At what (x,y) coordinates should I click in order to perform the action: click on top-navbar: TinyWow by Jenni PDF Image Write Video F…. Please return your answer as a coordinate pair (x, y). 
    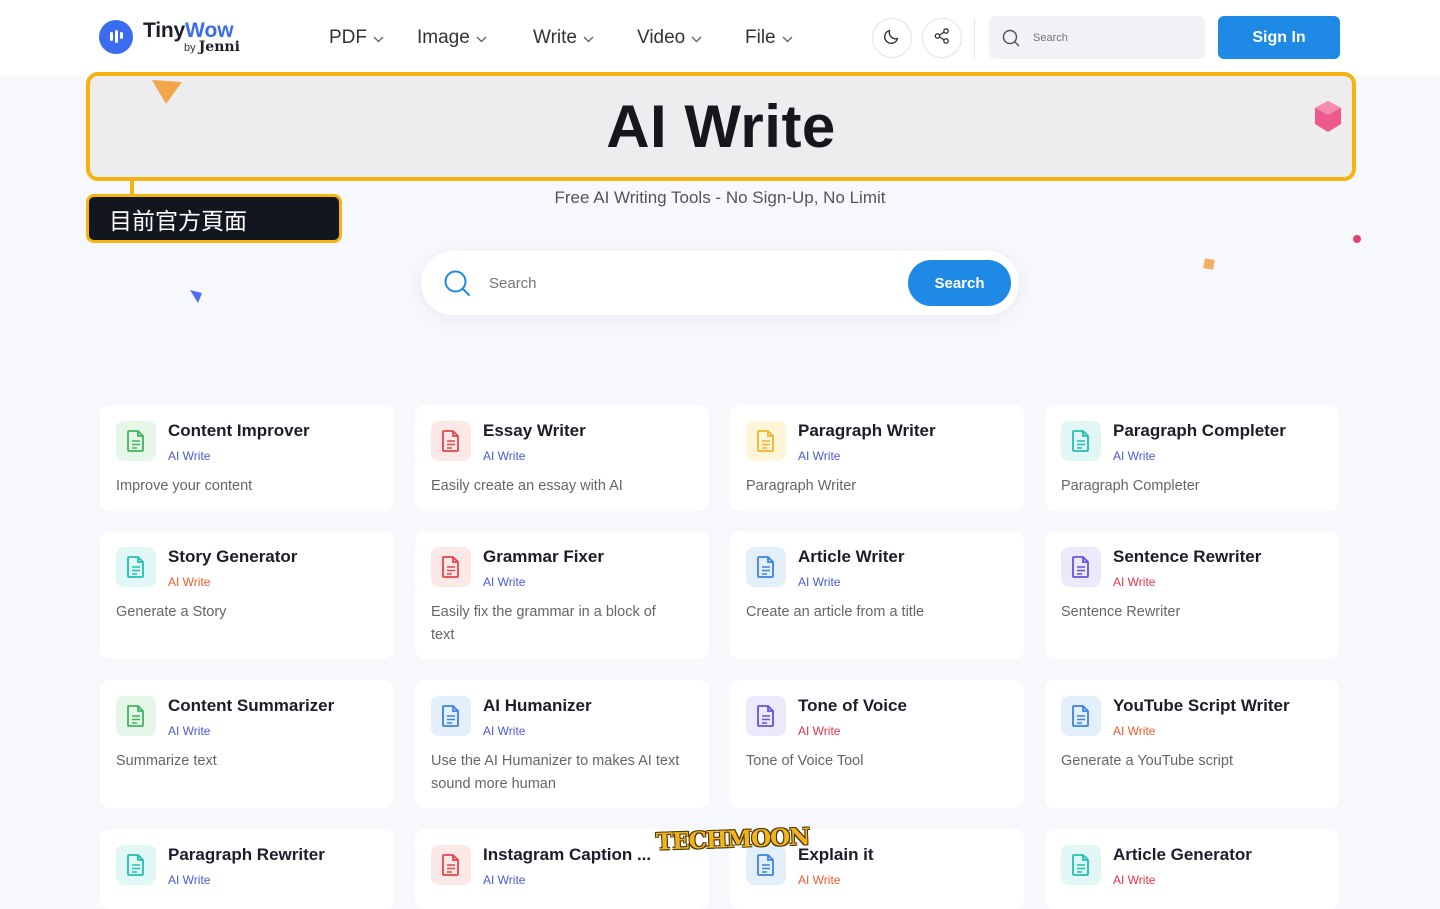
    Looking at the image, I should click on (720, 38).